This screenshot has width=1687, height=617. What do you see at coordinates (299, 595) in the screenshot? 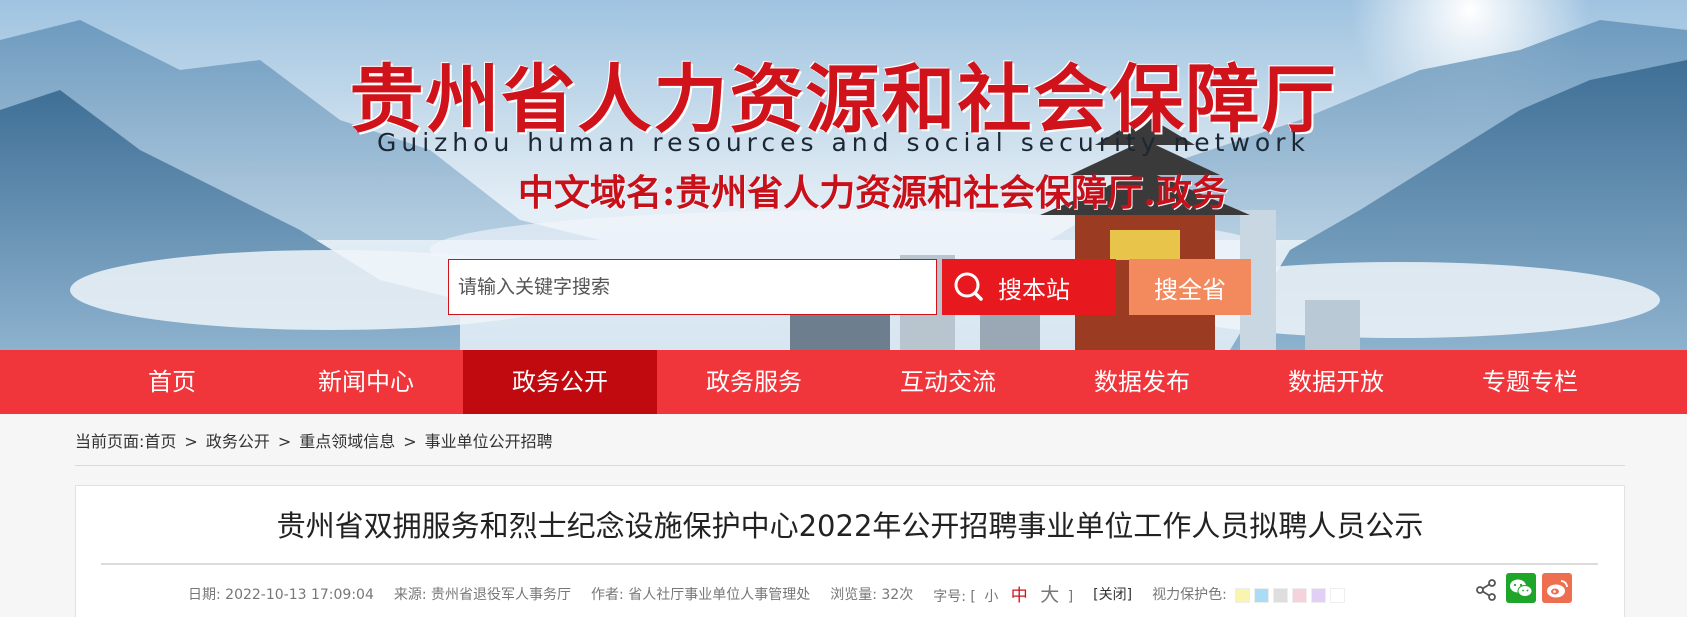
I see `meta-date-value: 2022-10-13 17:09:04` at bounding box center [299, 595].